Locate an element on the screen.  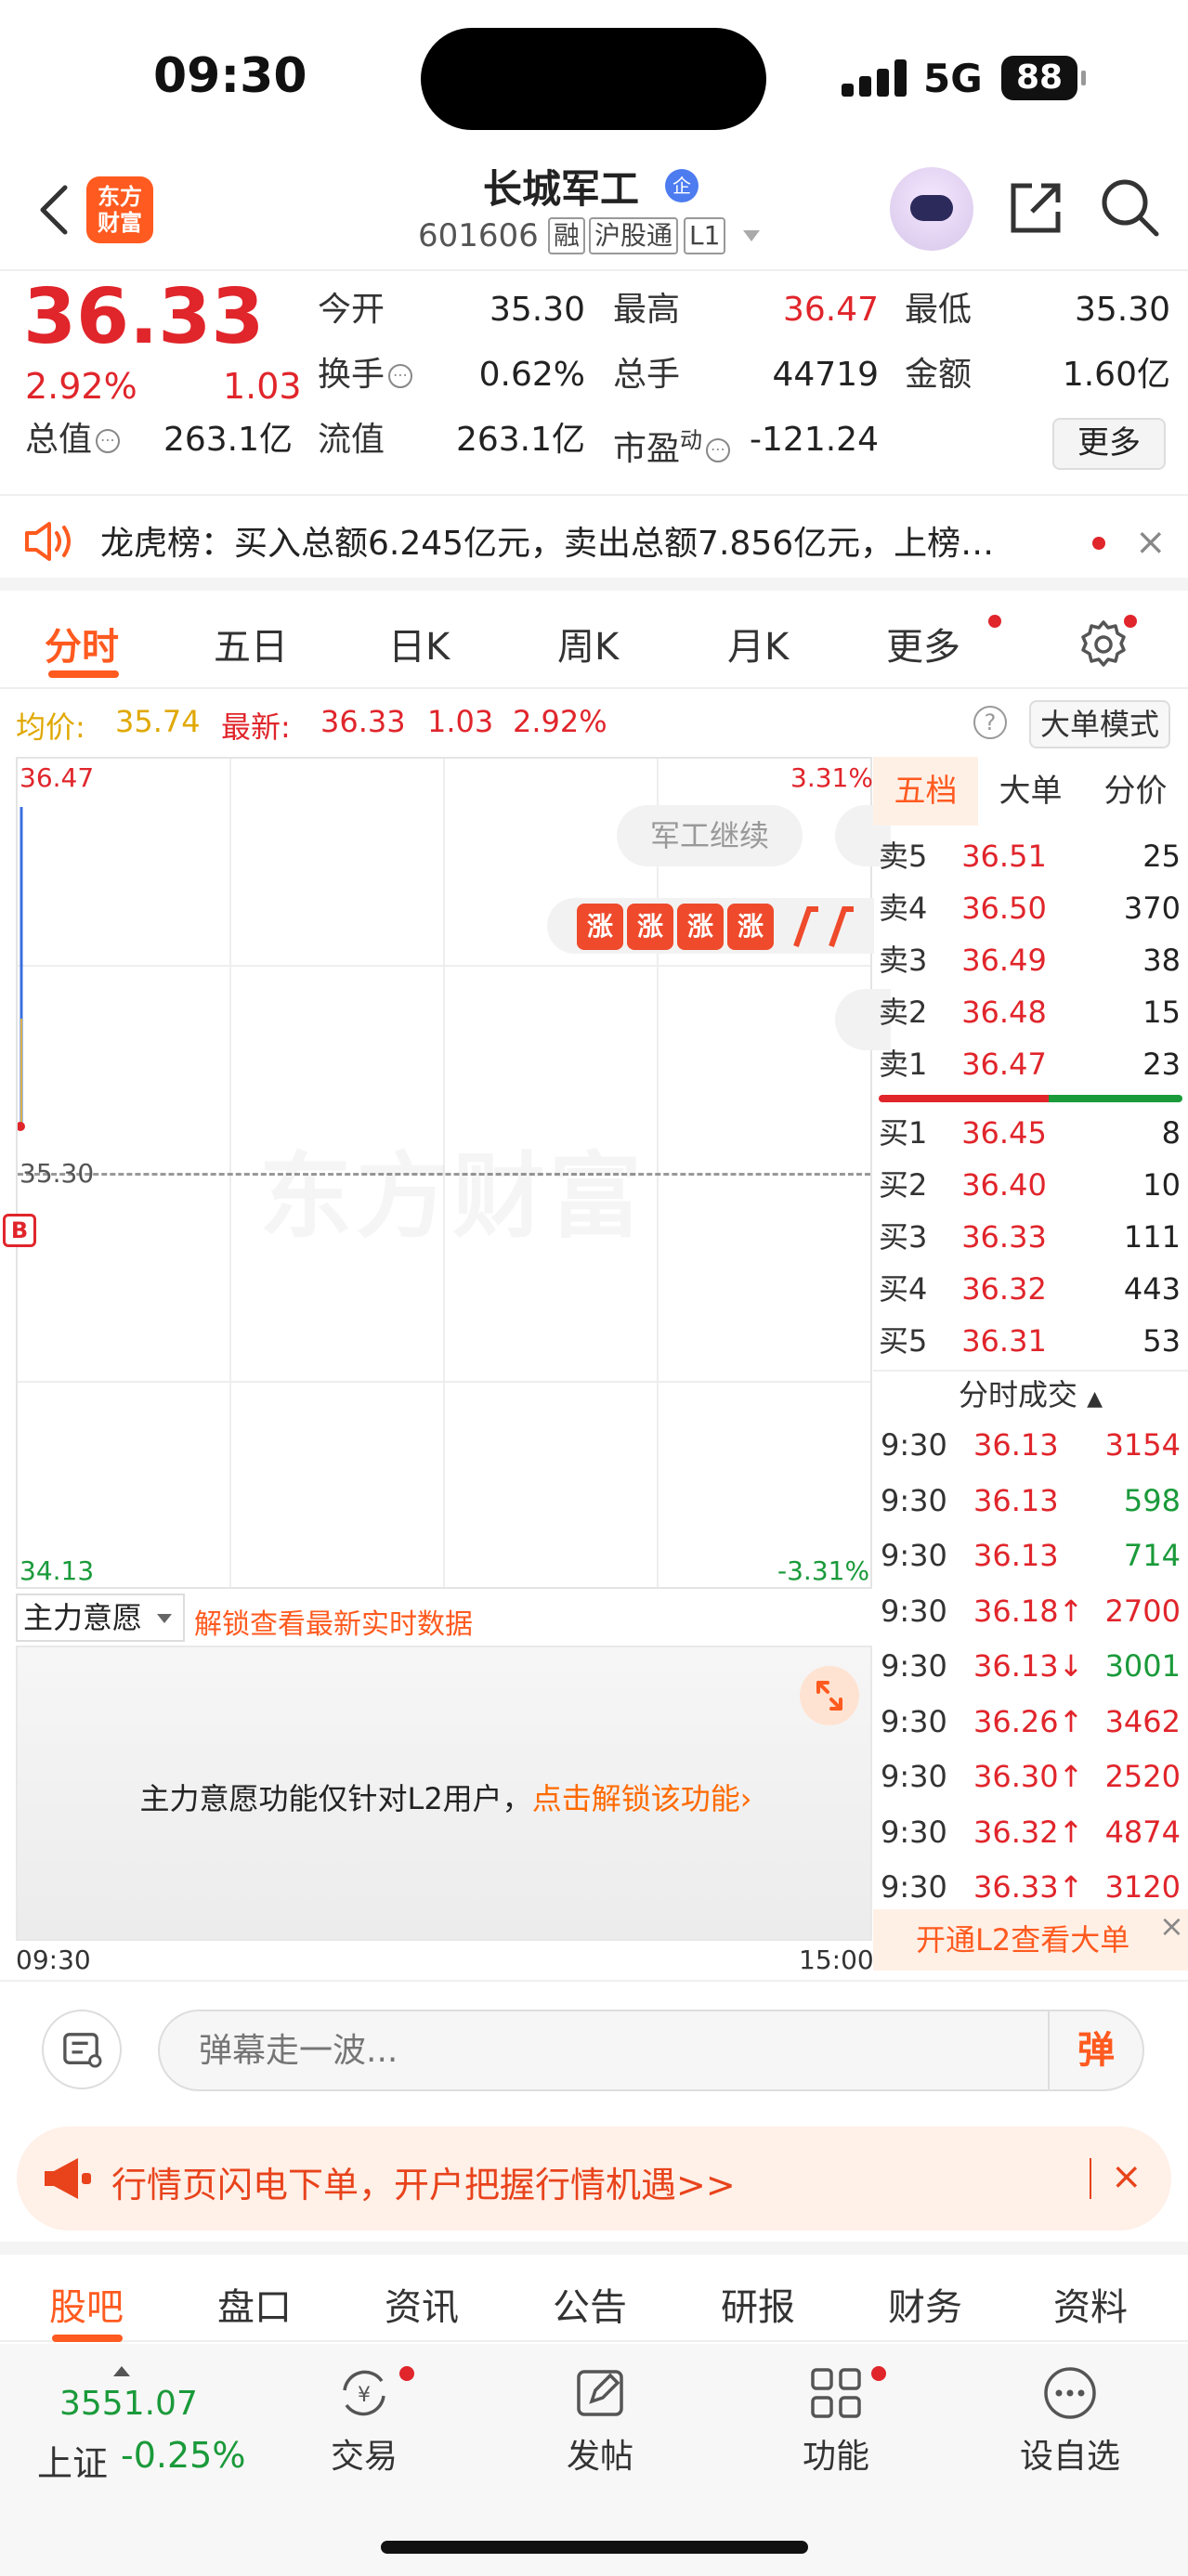
help-icon: ? is located at coordinates (990, 722).